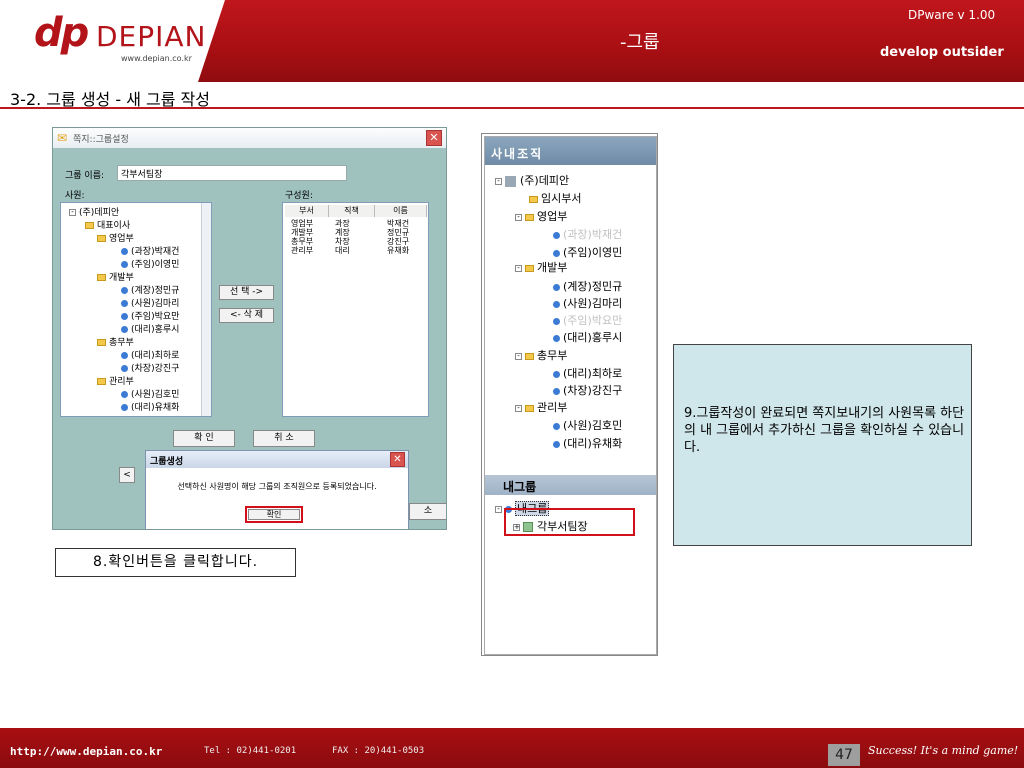 The image size is (1024, 768). I want to click on tree-node: 관리부, so click(115, 380).